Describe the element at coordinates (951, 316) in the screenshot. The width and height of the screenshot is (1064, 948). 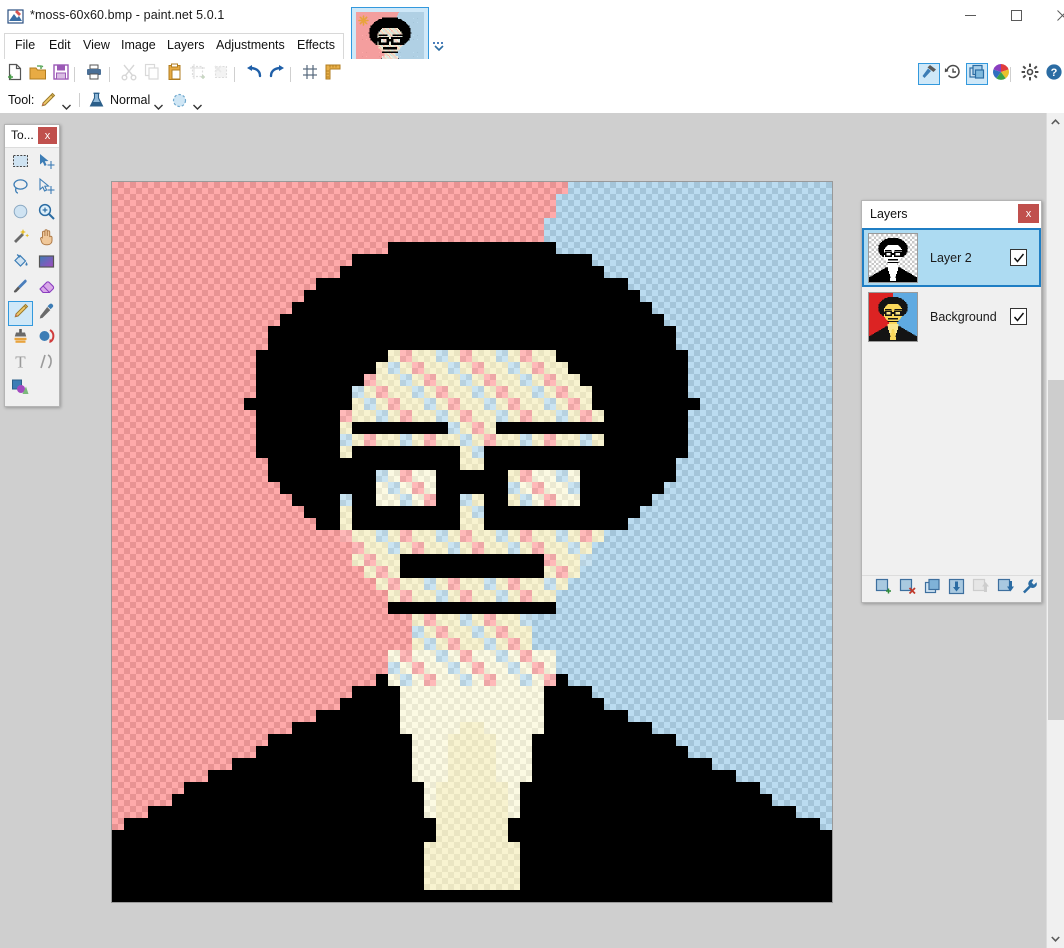
I see `layer-row: Background` at that location.